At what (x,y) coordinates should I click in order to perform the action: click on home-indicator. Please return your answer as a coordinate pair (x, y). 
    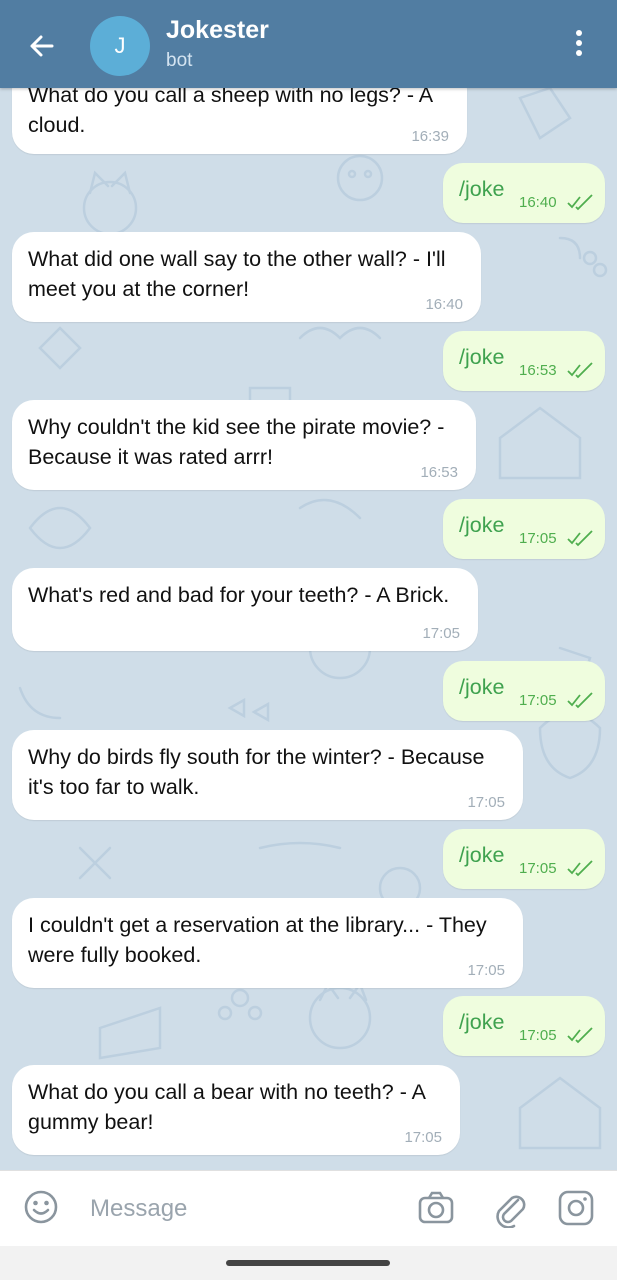
    Looking at the image, I should click on (308, 1263).